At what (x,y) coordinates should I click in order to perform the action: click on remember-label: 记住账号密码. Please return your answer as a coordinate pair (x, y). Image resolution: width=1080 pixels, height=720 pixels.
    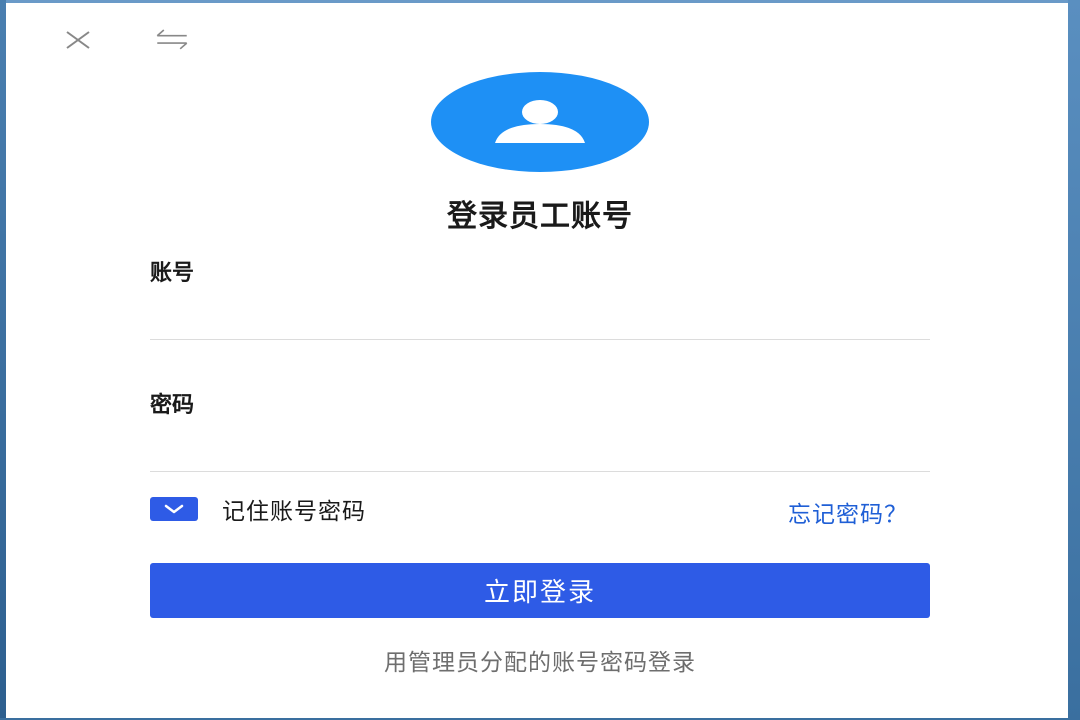
    Looking at the image, I should click on (294, 512).